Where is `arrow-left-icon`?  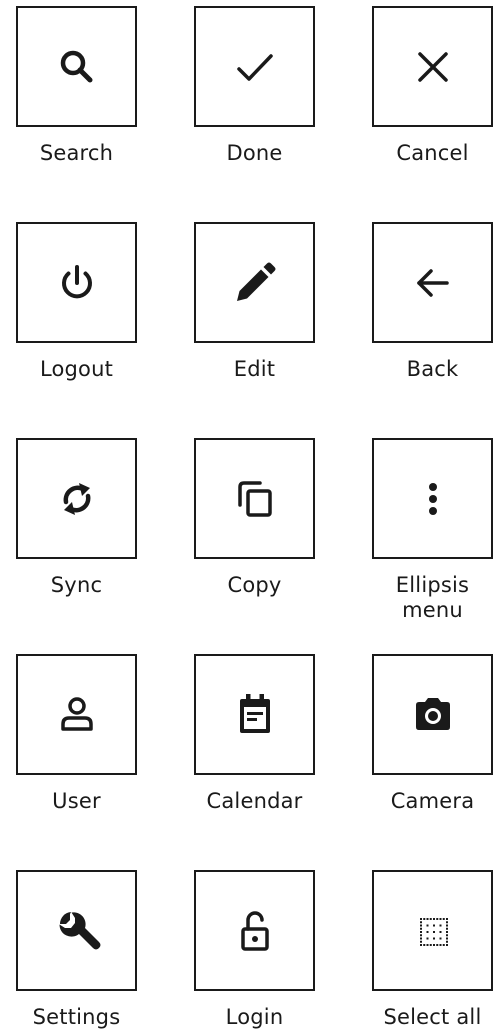
arrow-left-icon is located at coordinates (432, 282).